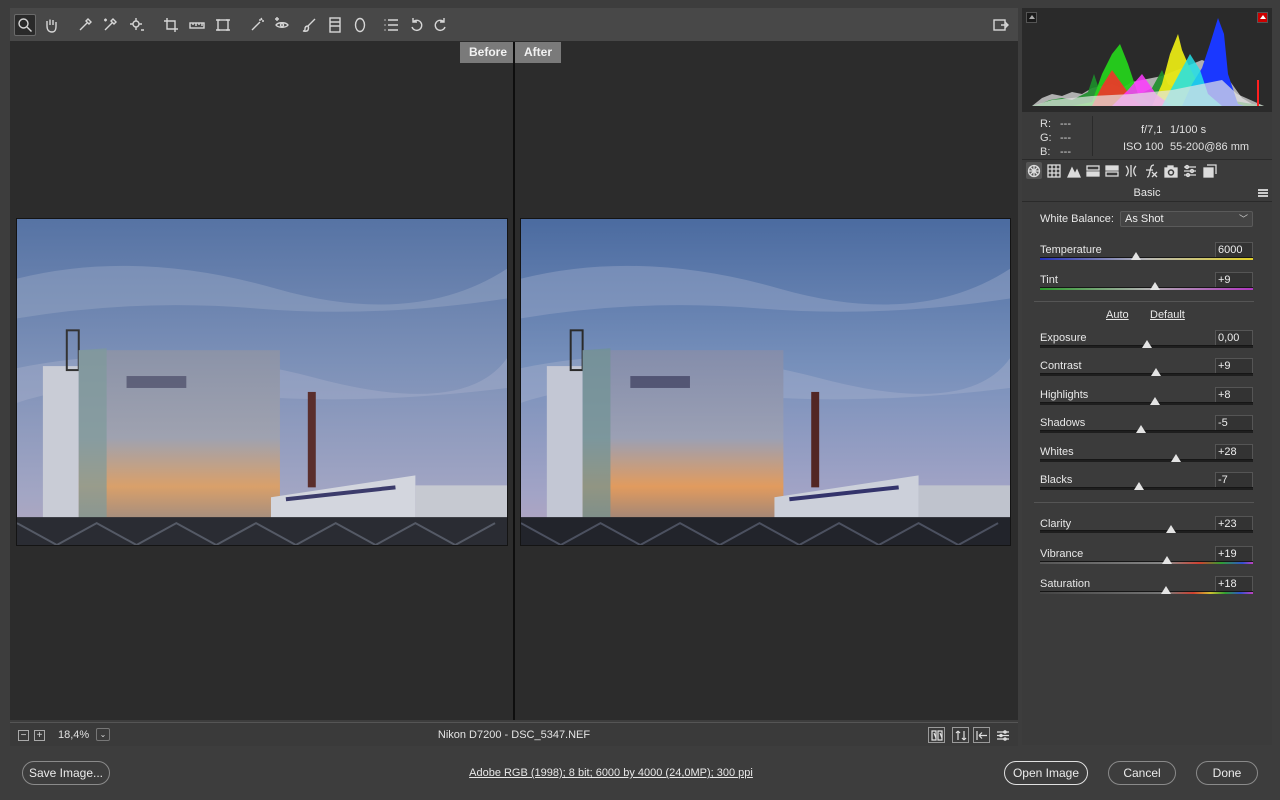 This screenshot has height=800, width=1280. Describe the element at coordinates (1093, 170) in the screenshot. I see `hsl-tab-icon` at that location.